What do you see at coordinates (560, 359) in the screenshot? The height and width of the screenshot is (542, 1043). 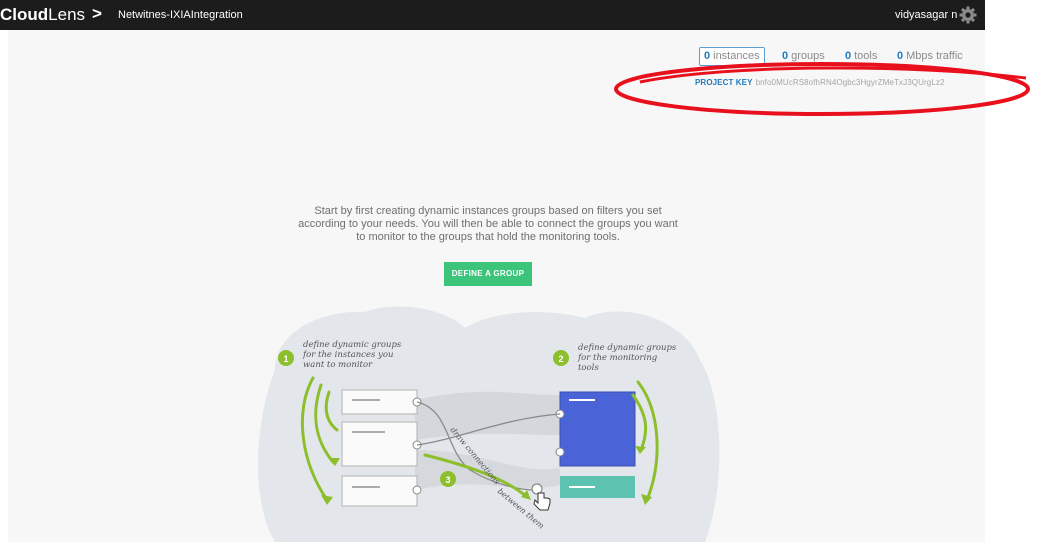 I see `step-2-number: 2` at bounding box center [560, 359].